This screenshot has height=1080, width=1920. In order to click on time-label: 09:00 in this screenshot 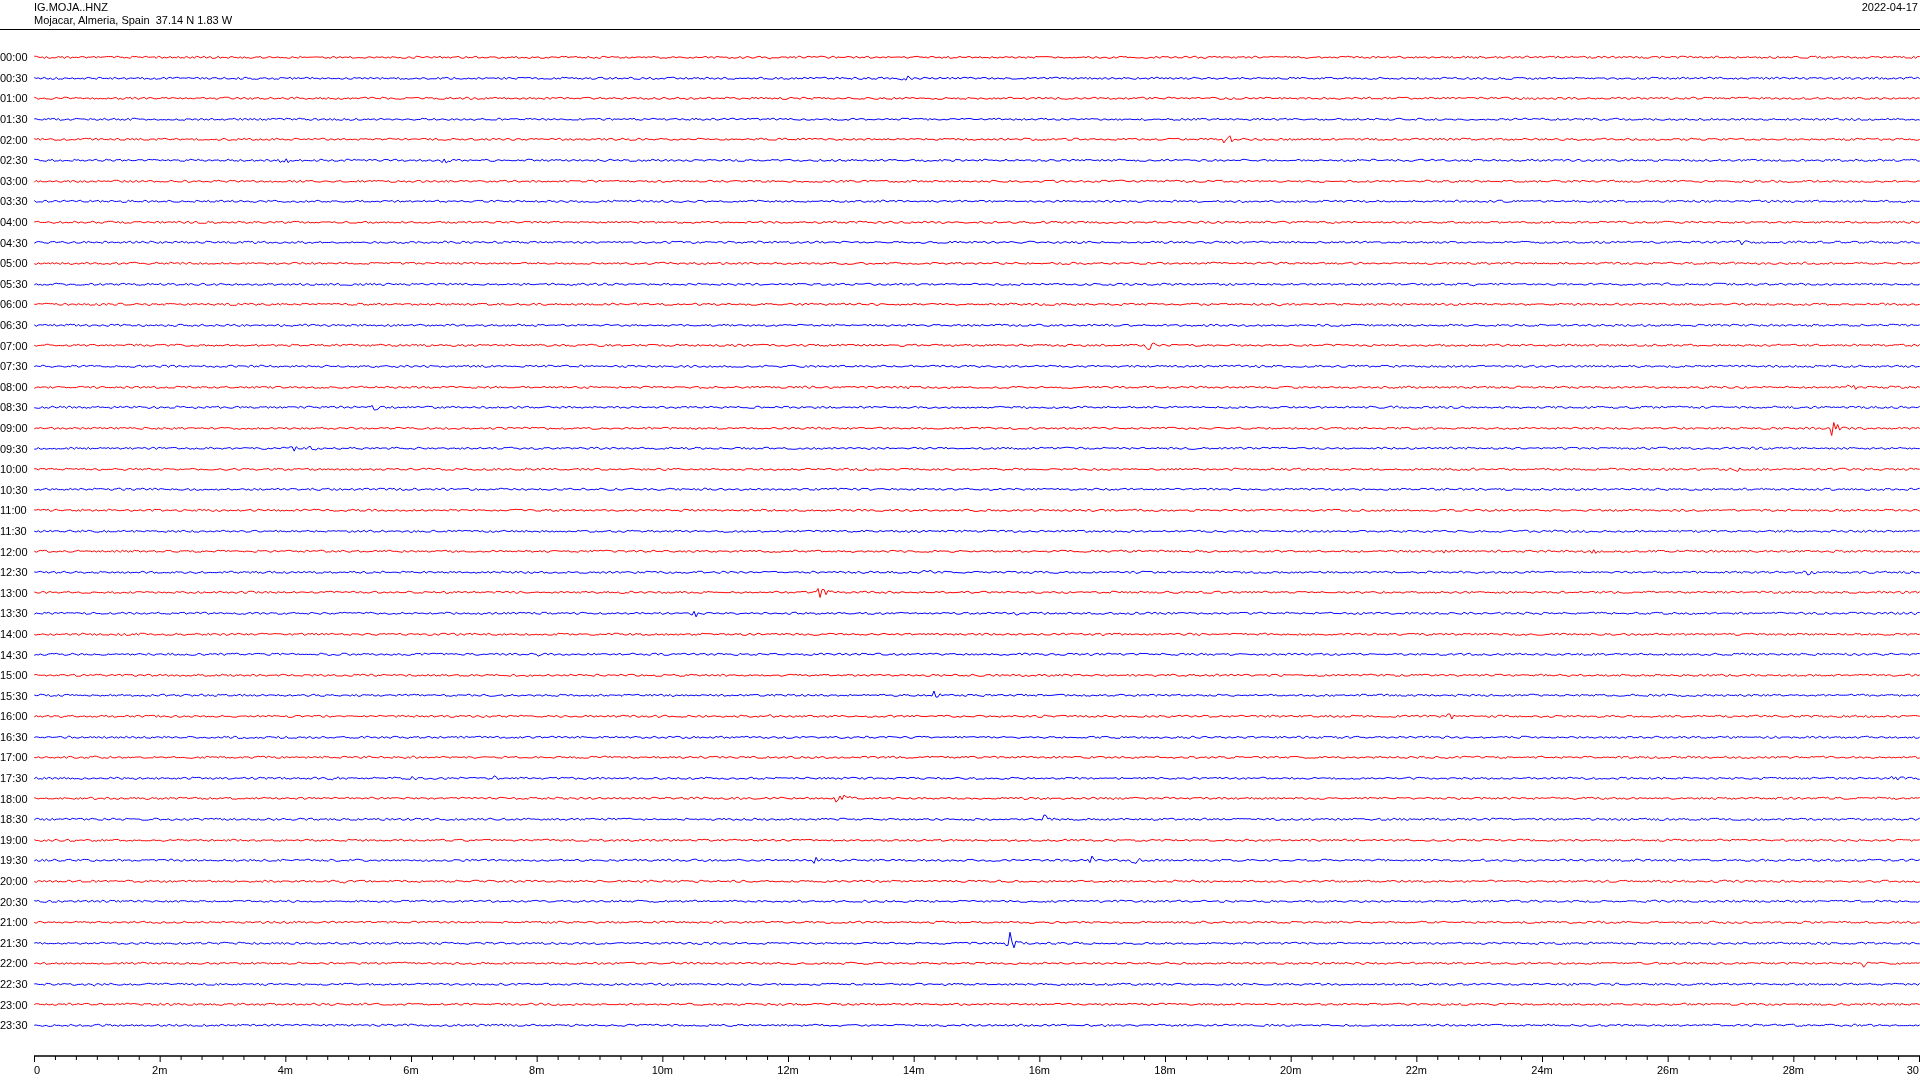, I will do `click(14, 428)`.